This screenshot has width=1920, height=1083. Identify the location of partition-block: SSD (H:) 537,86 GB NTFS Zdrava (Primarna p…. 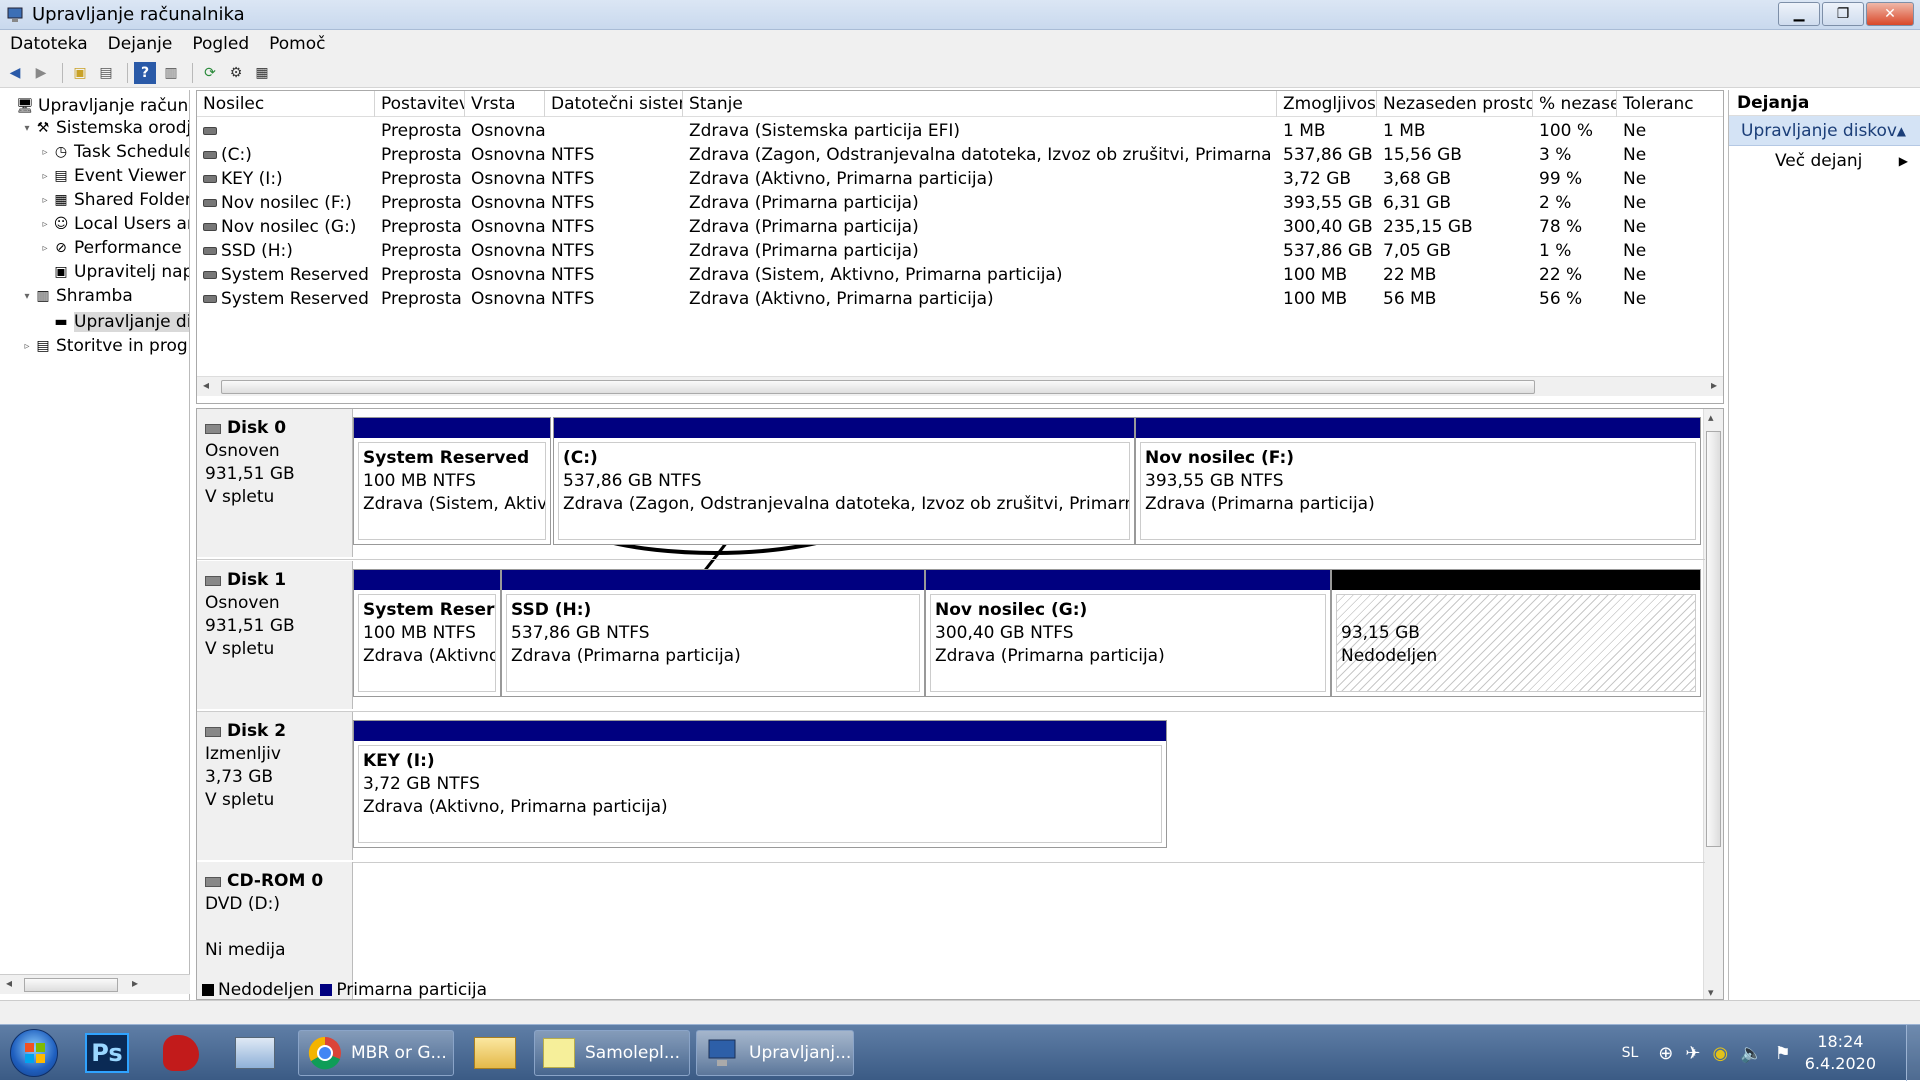
(713, 633).